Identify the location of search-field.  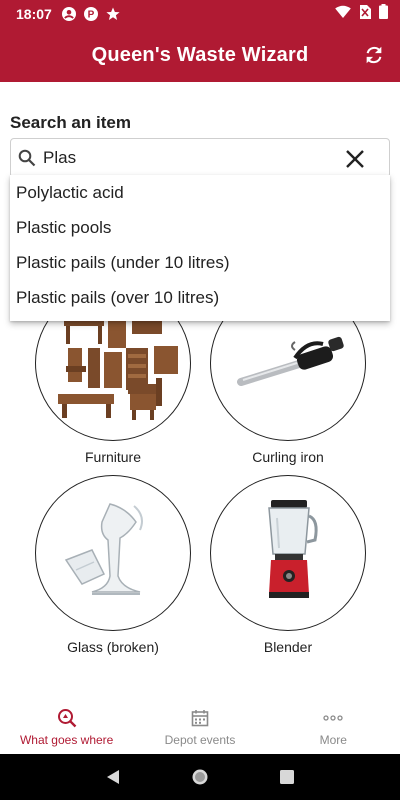
(200, 158).